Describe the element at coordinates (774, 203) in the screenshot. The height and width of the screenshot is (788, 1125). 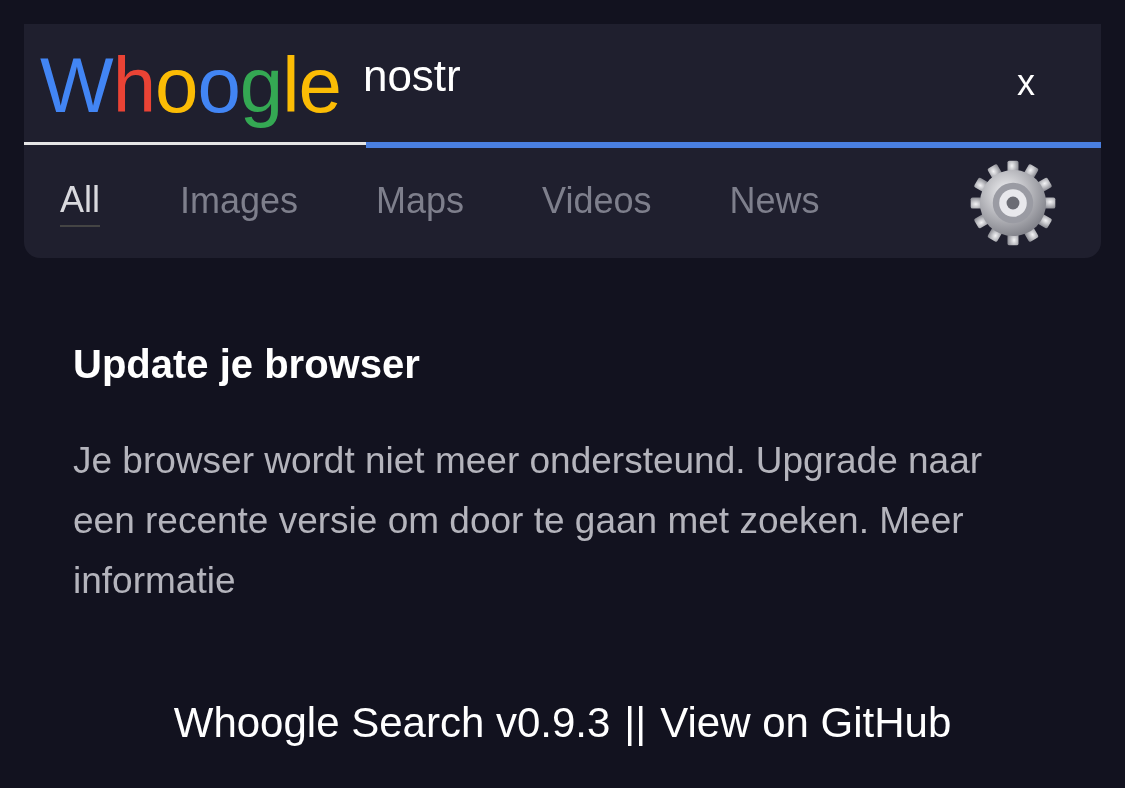
I see `search-tab: News` at that location.